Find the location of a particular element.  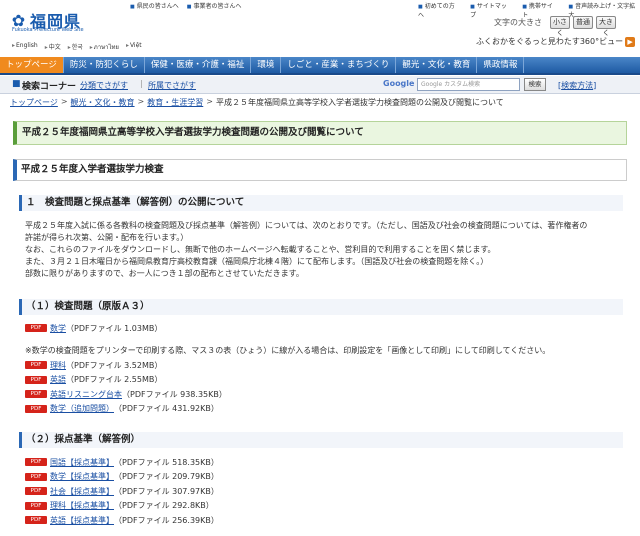

file-link: 英語 is located at coordinates (58, 379).